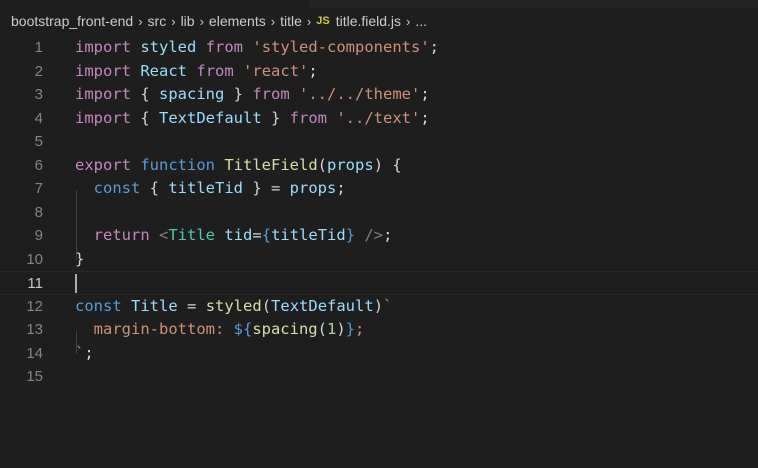 The height and width of the screenshot is (468, 758). What do you see at coordinates (38, 47) in the screenshot?
I see `line-number: 1` at bounding box center [38, 47].